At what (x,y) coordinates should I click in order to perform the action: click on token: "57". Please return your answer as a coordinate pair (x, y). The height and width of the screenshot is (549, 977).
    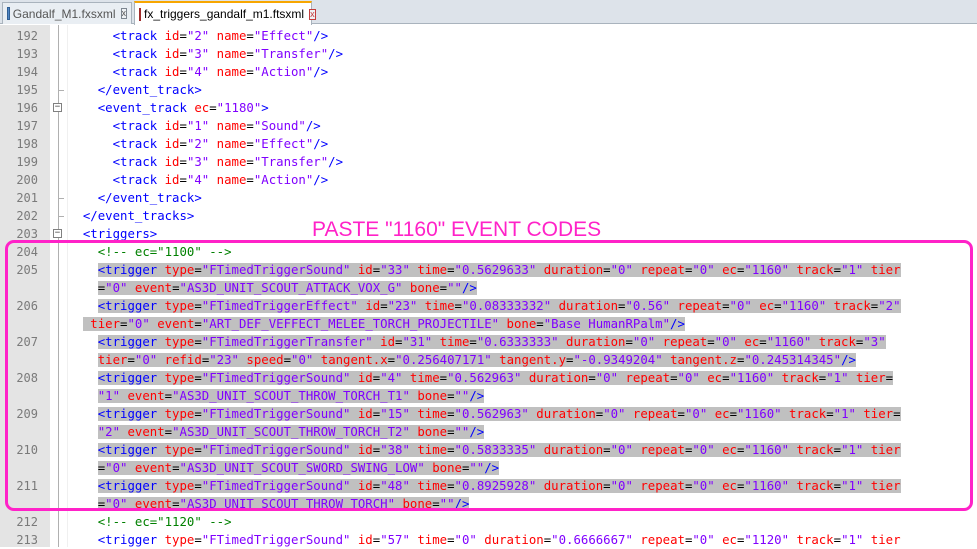
    Looking at the image, I should click on (395, 540).